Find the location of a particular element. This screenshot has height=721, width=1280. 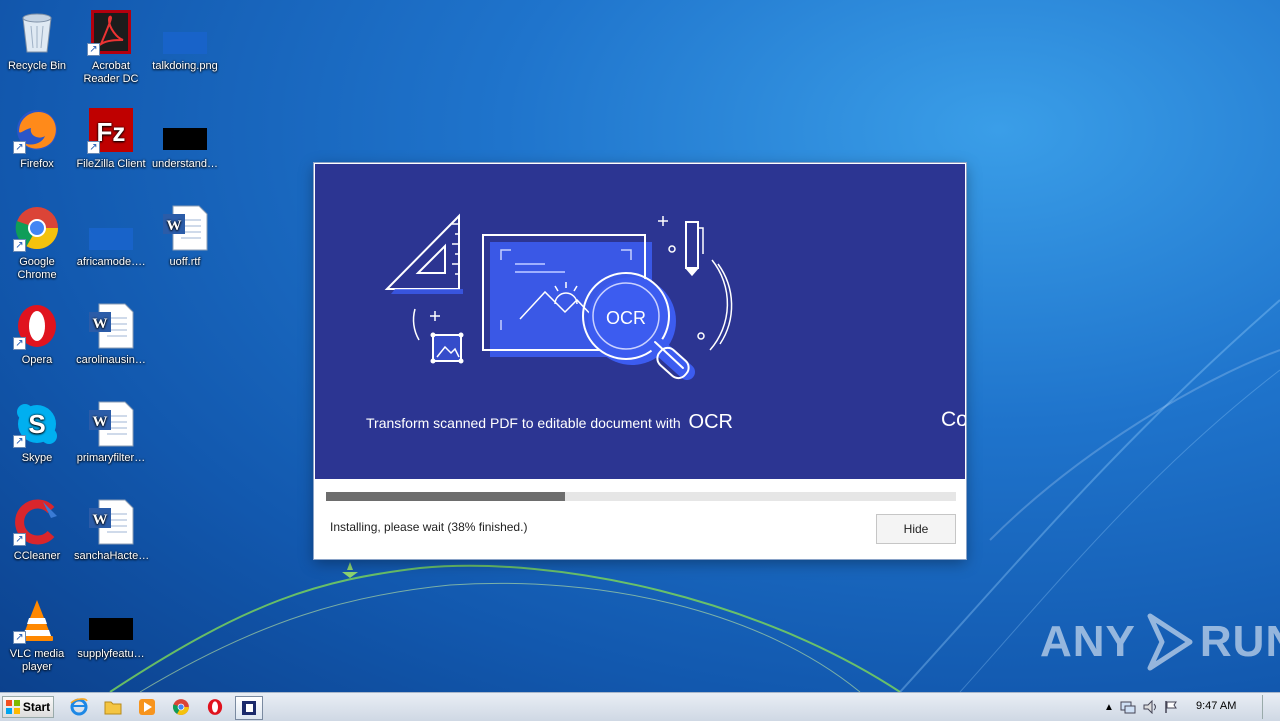

desktop-icon-label: Opera is located at coordinates (37, 360).